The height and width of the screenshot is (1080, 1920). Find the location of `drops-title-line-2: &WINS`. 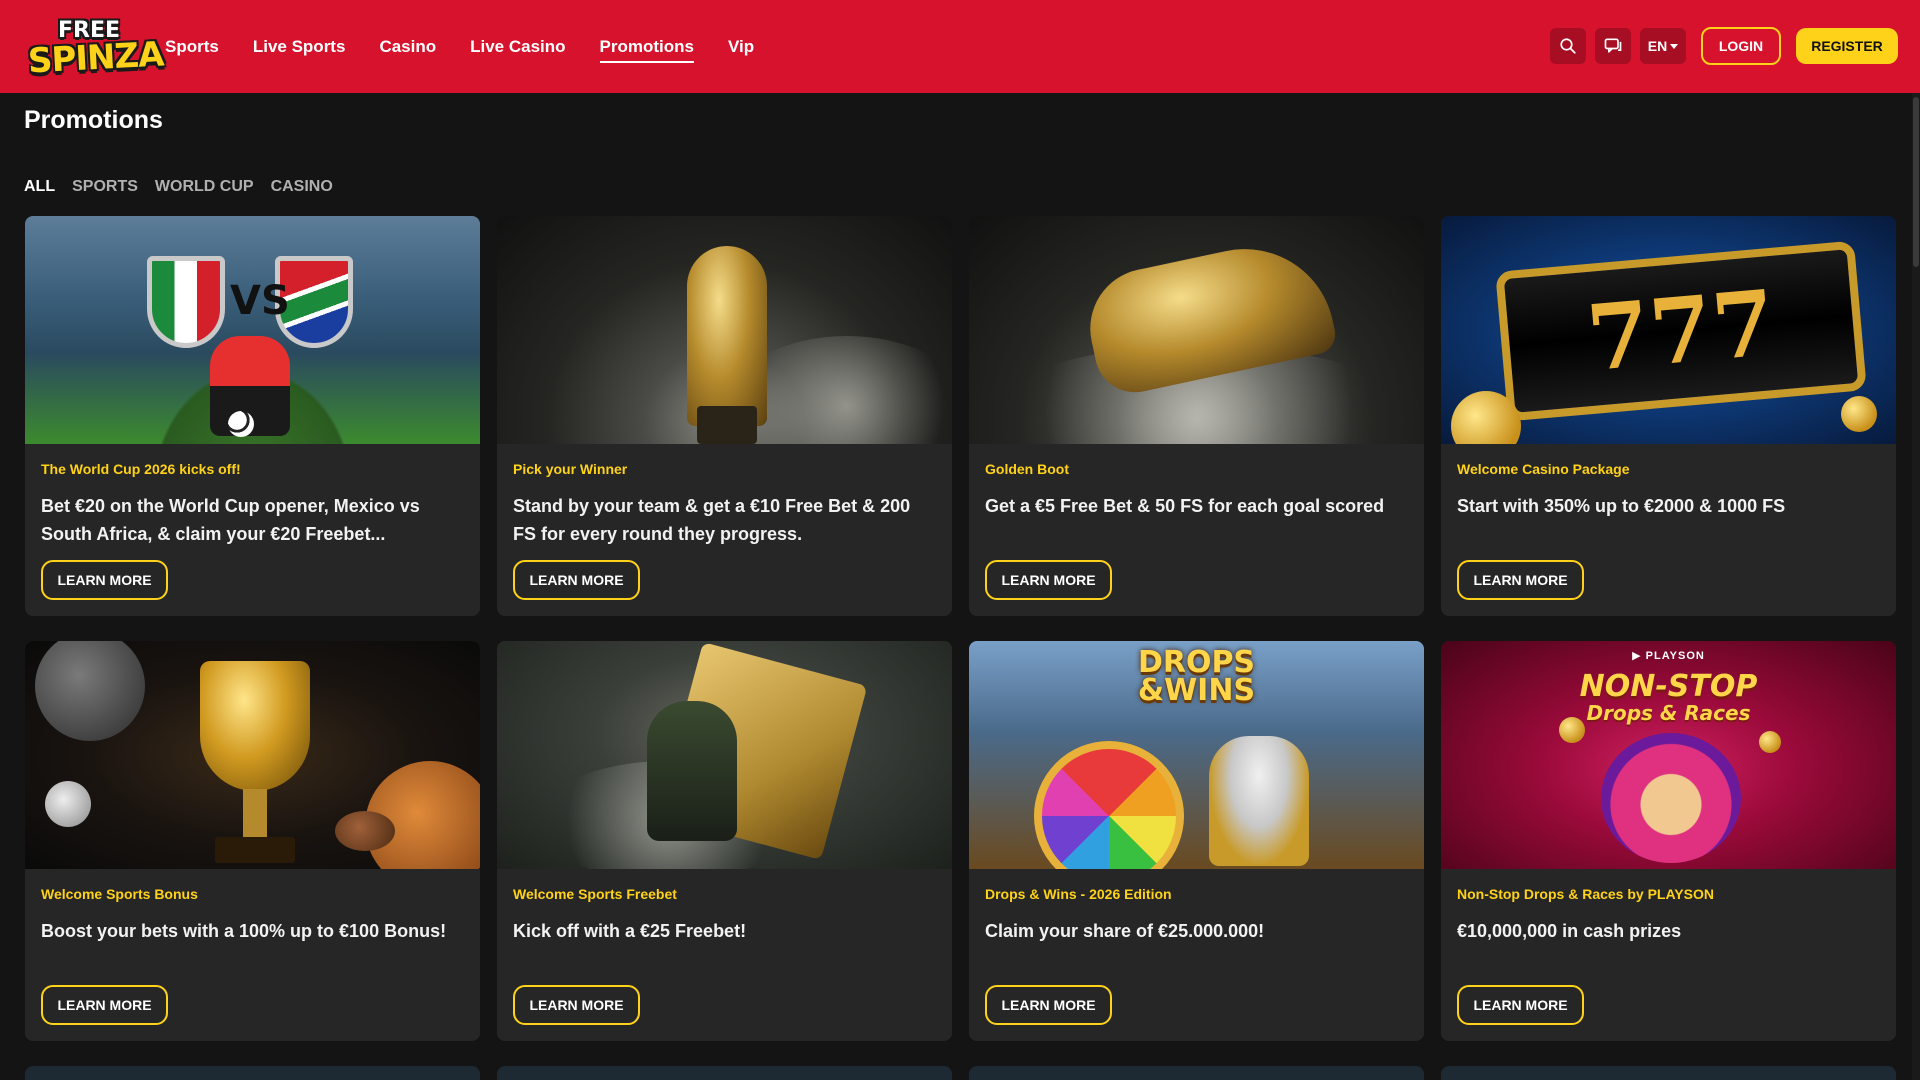

drops-title-line-2: &WINS is located at coordinates (1196, 690).